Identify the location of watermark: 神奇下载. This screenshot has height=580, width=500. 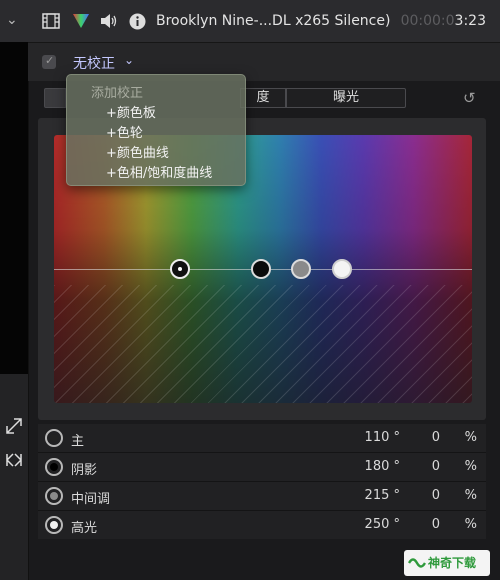
(447, 563).